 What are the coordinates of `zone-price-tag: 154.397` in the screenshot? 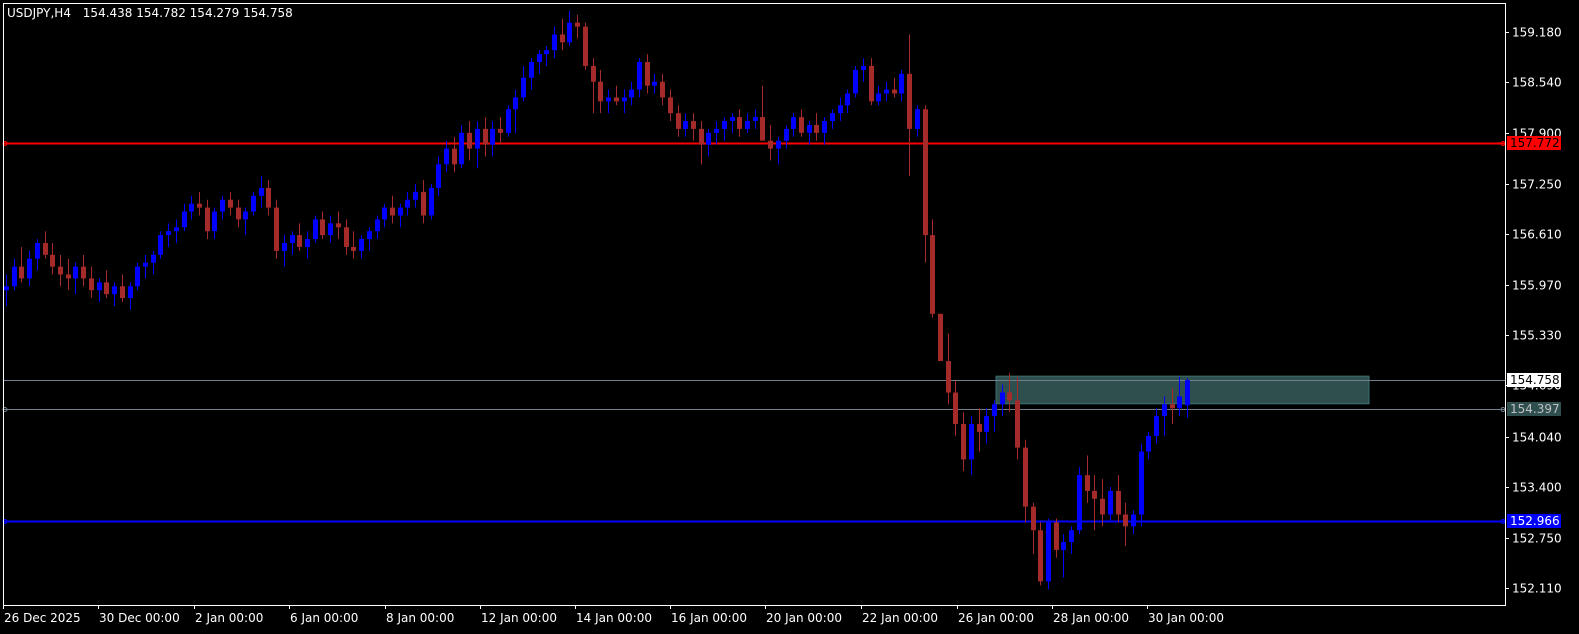 It's located at (1534, 409).